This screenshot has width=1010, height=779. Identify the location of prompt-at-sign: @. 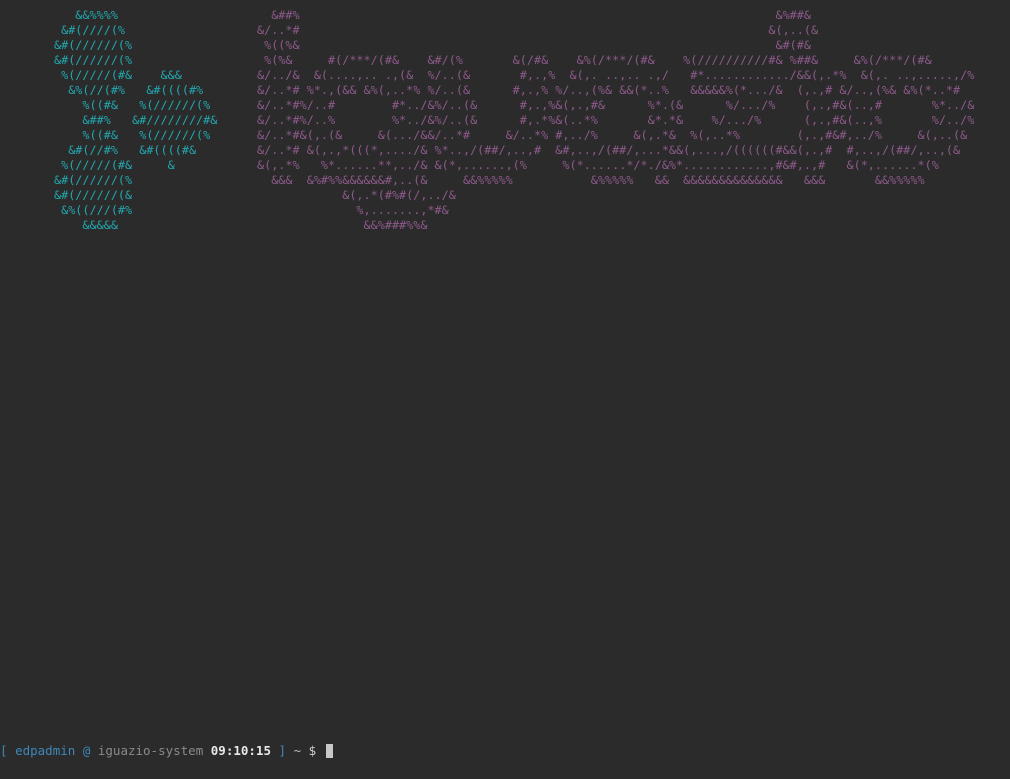
(86, 750).